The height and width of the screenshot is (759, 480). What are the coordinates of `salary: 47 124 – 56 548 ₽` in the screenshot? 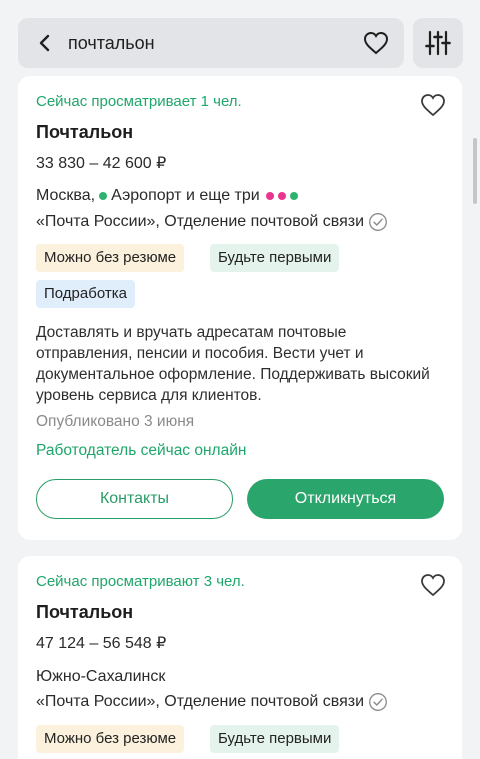 It's located at (101, 643).